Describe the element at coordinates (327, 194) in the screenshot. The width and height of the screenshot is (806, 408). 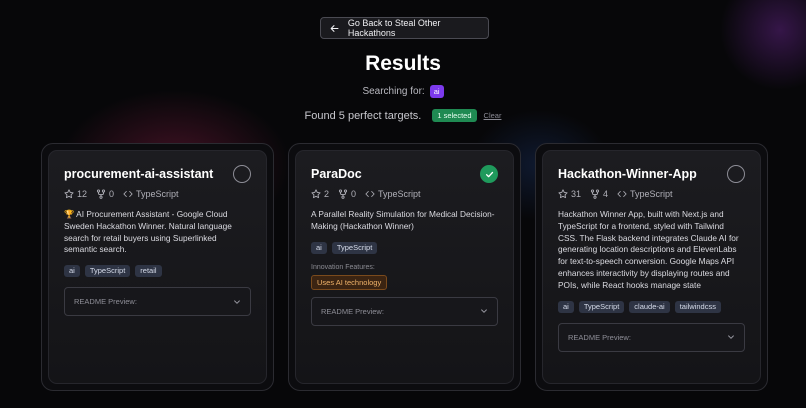
I see `star-count: 2` at that location.